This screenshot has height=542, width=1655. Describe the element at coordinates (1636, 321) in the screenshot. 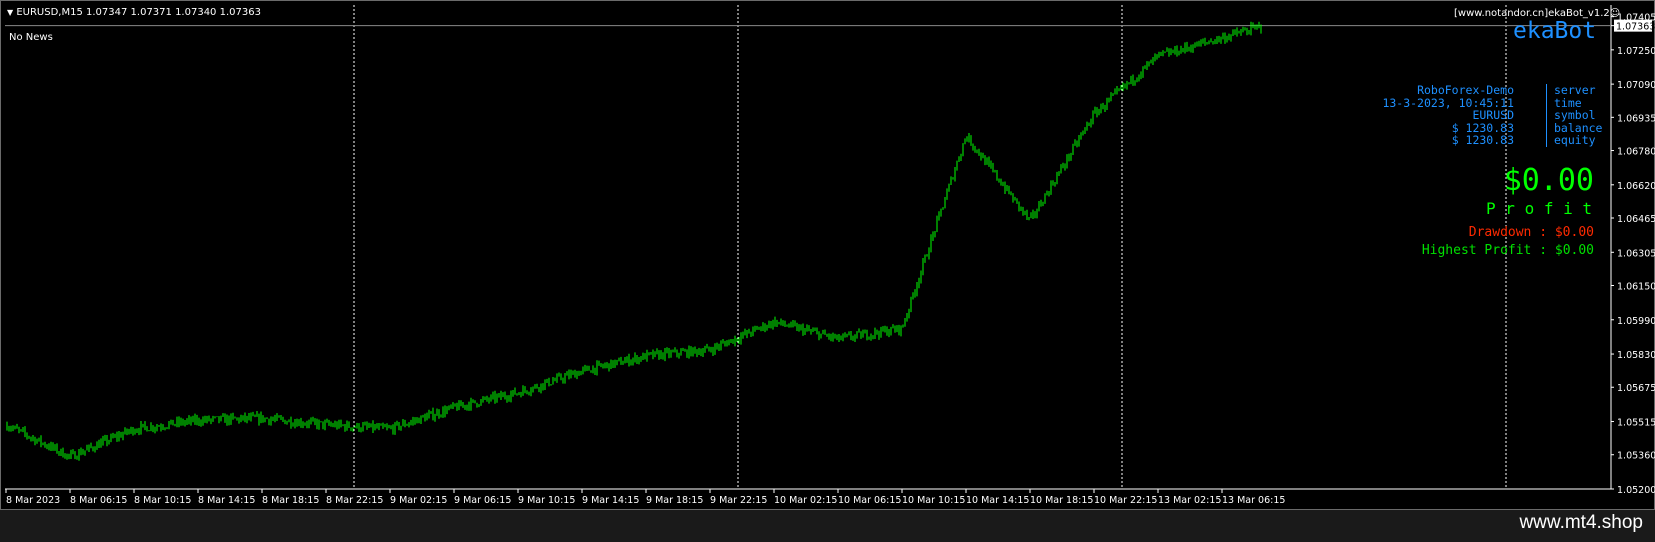

I see `price-tick-label: 1.05990` at that location.